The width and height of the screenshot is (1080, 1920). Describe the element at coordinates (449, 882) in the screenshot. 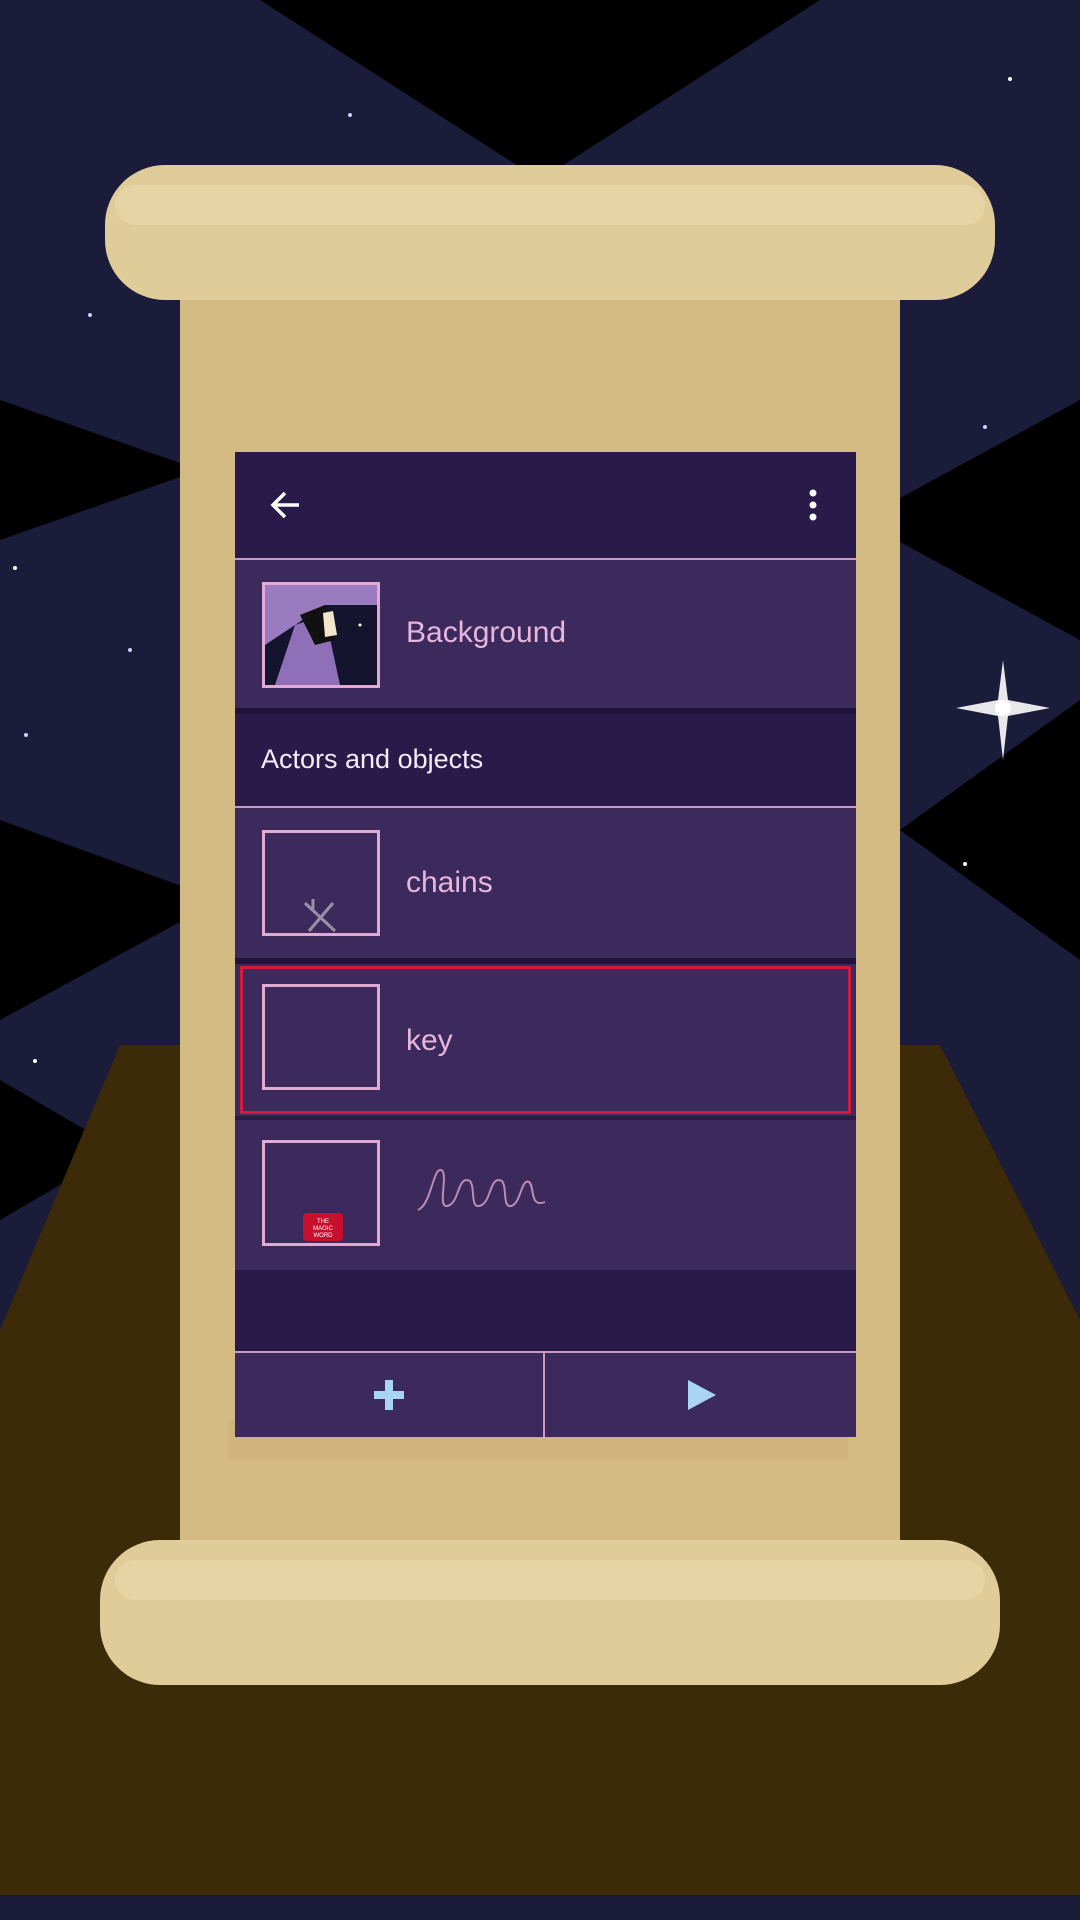

I see `item-label: chains` at that location.